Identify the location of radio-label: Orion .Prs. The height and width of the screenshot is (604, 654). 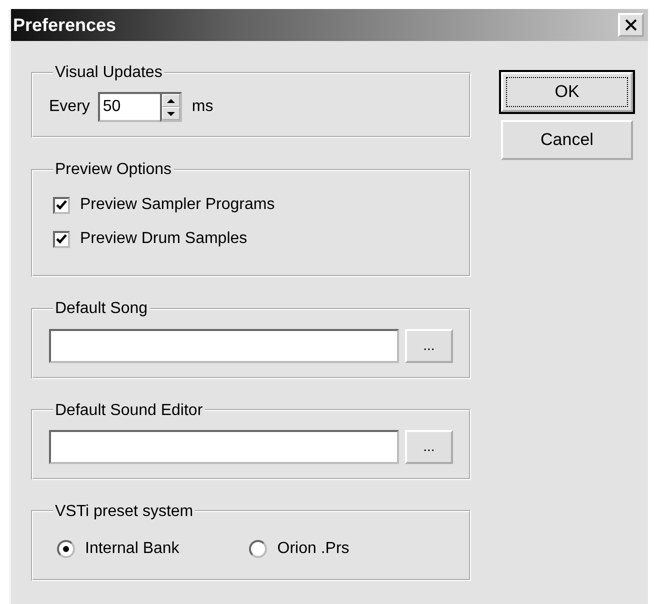
(313, 548).